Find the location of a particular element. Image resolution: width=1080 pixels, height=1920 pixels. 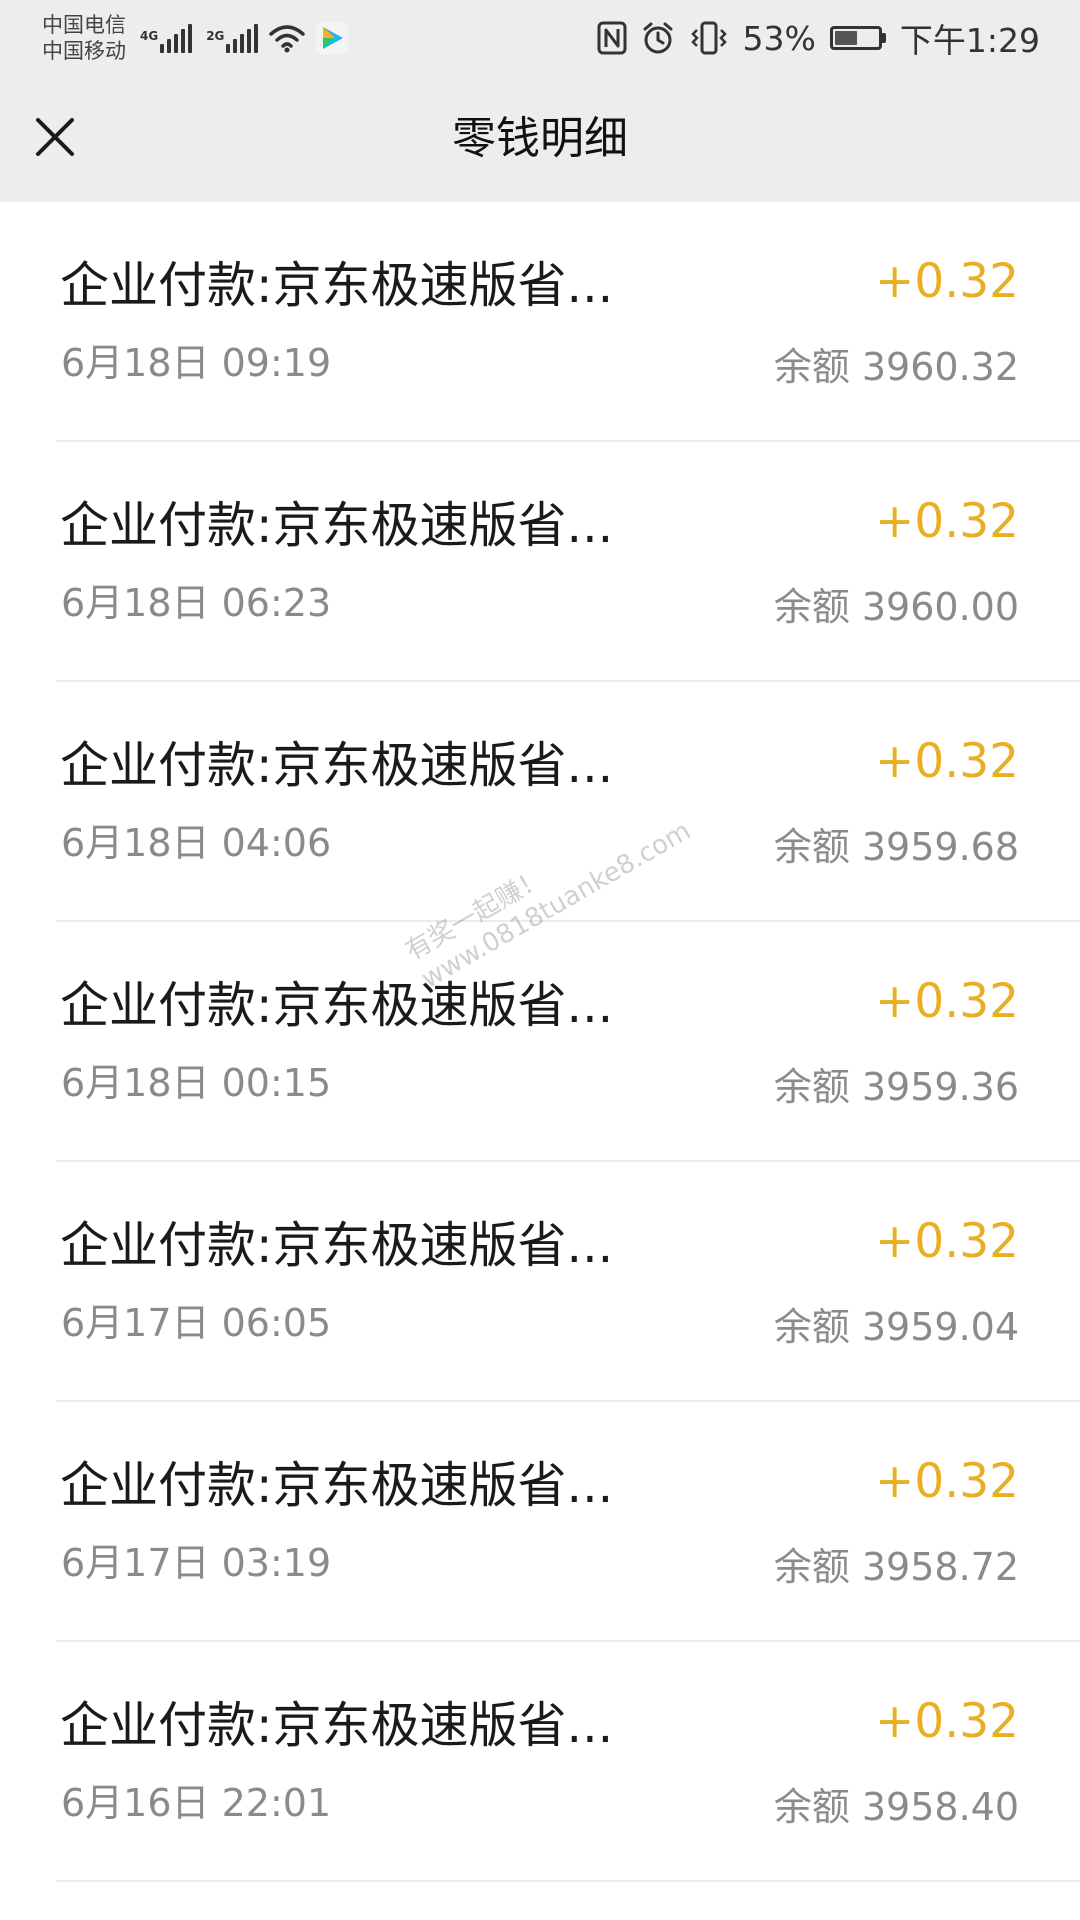

transaction-balance: 余额 3959.04 is located at coordinates (896, 1323).